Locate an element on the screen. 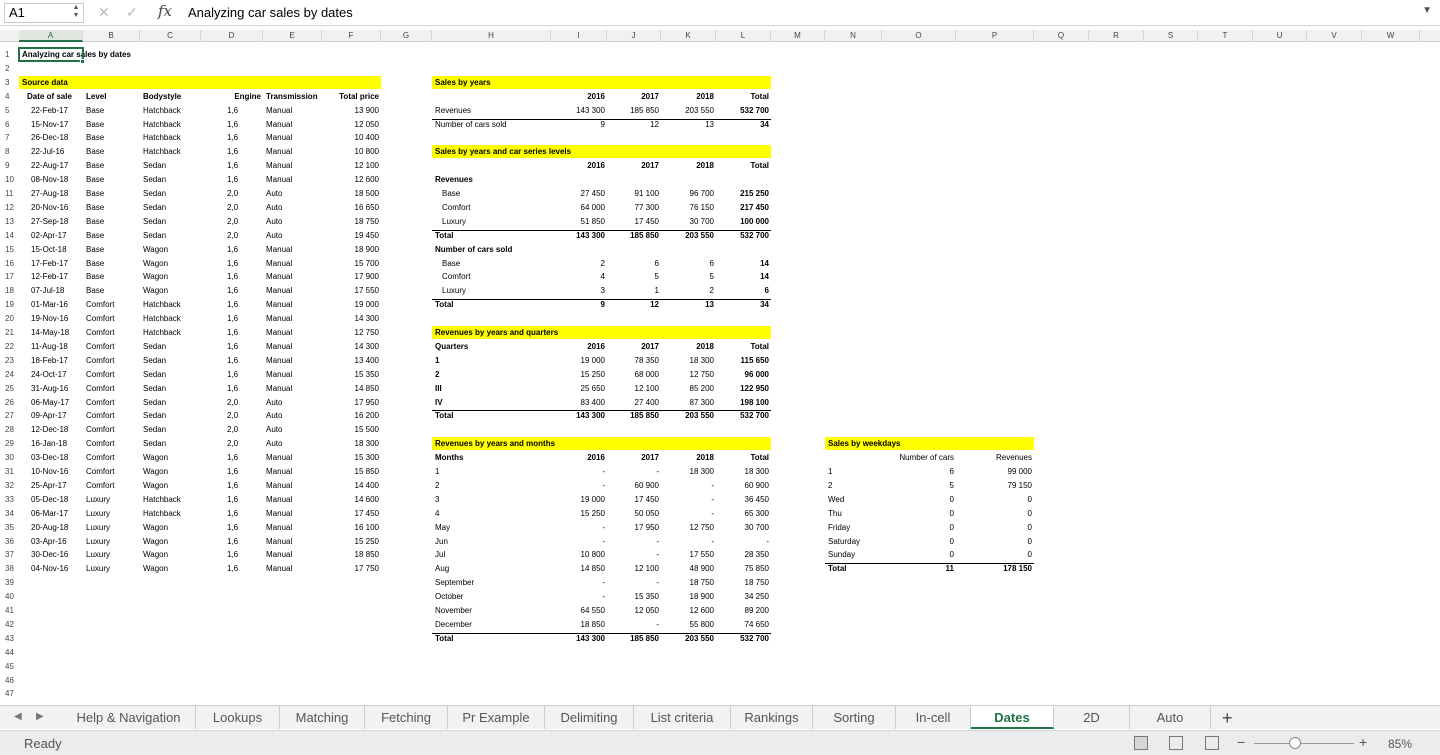 This screenshot has width=1440, height=755. column-header-m: M is located at coordinates (798, 36).